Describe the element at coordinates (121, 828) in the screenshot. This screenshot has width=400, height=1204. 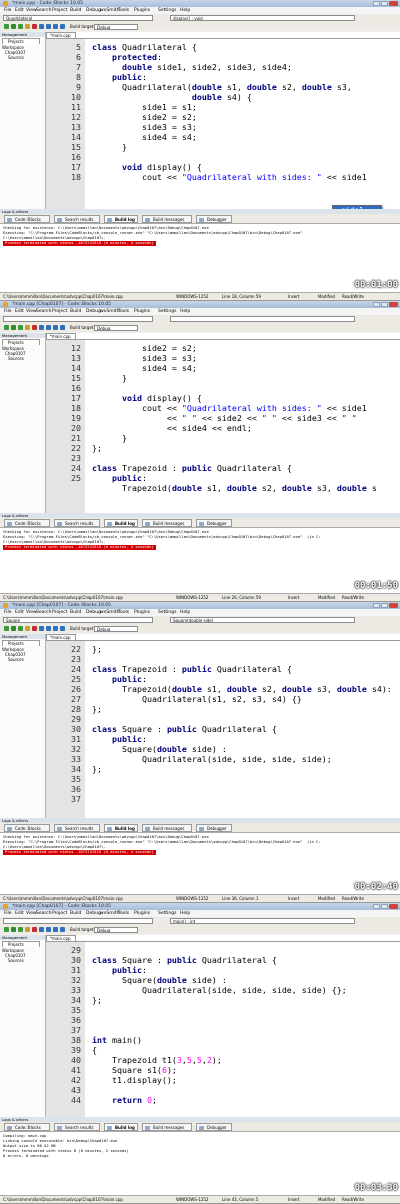
I see `log-tab-buildlog: Build log` at that location.